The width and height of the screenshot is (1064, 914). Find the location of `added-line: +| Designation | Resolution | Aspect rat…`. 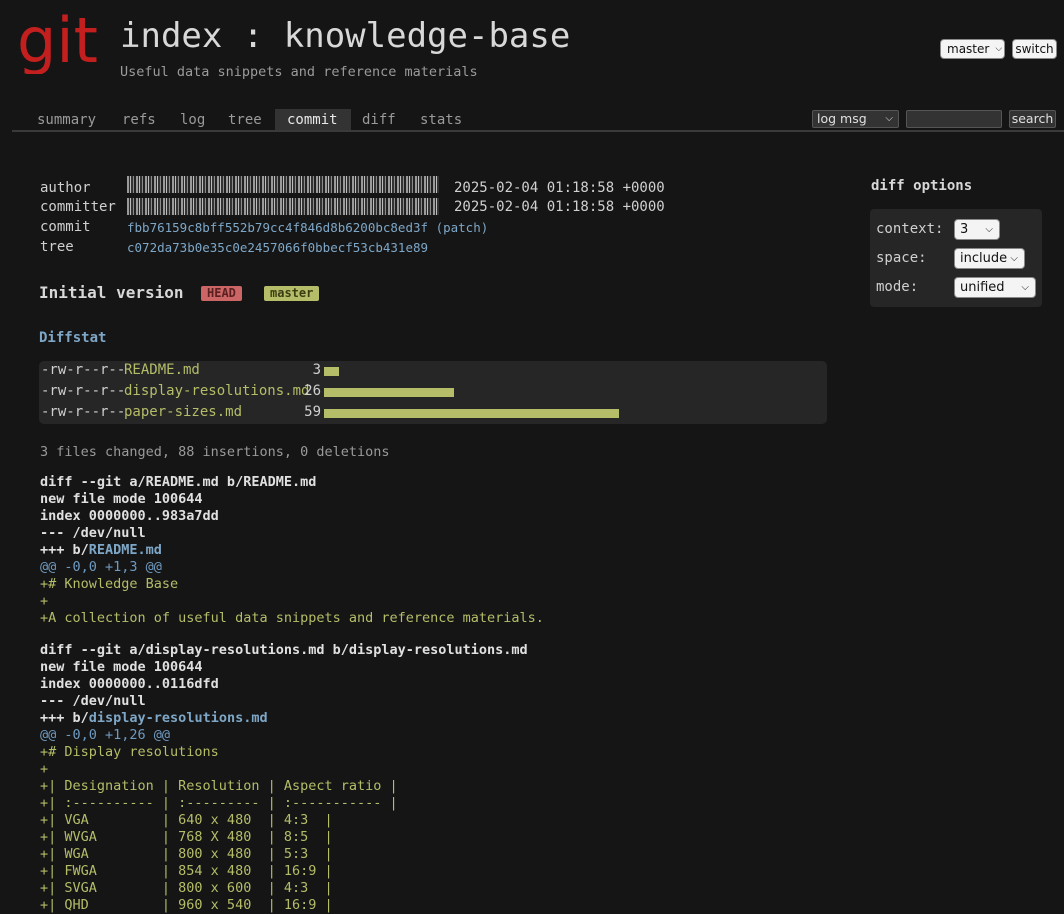

added-line: +| Designation | Resolution | Aspect rat… is located at coordinates (219, 786).